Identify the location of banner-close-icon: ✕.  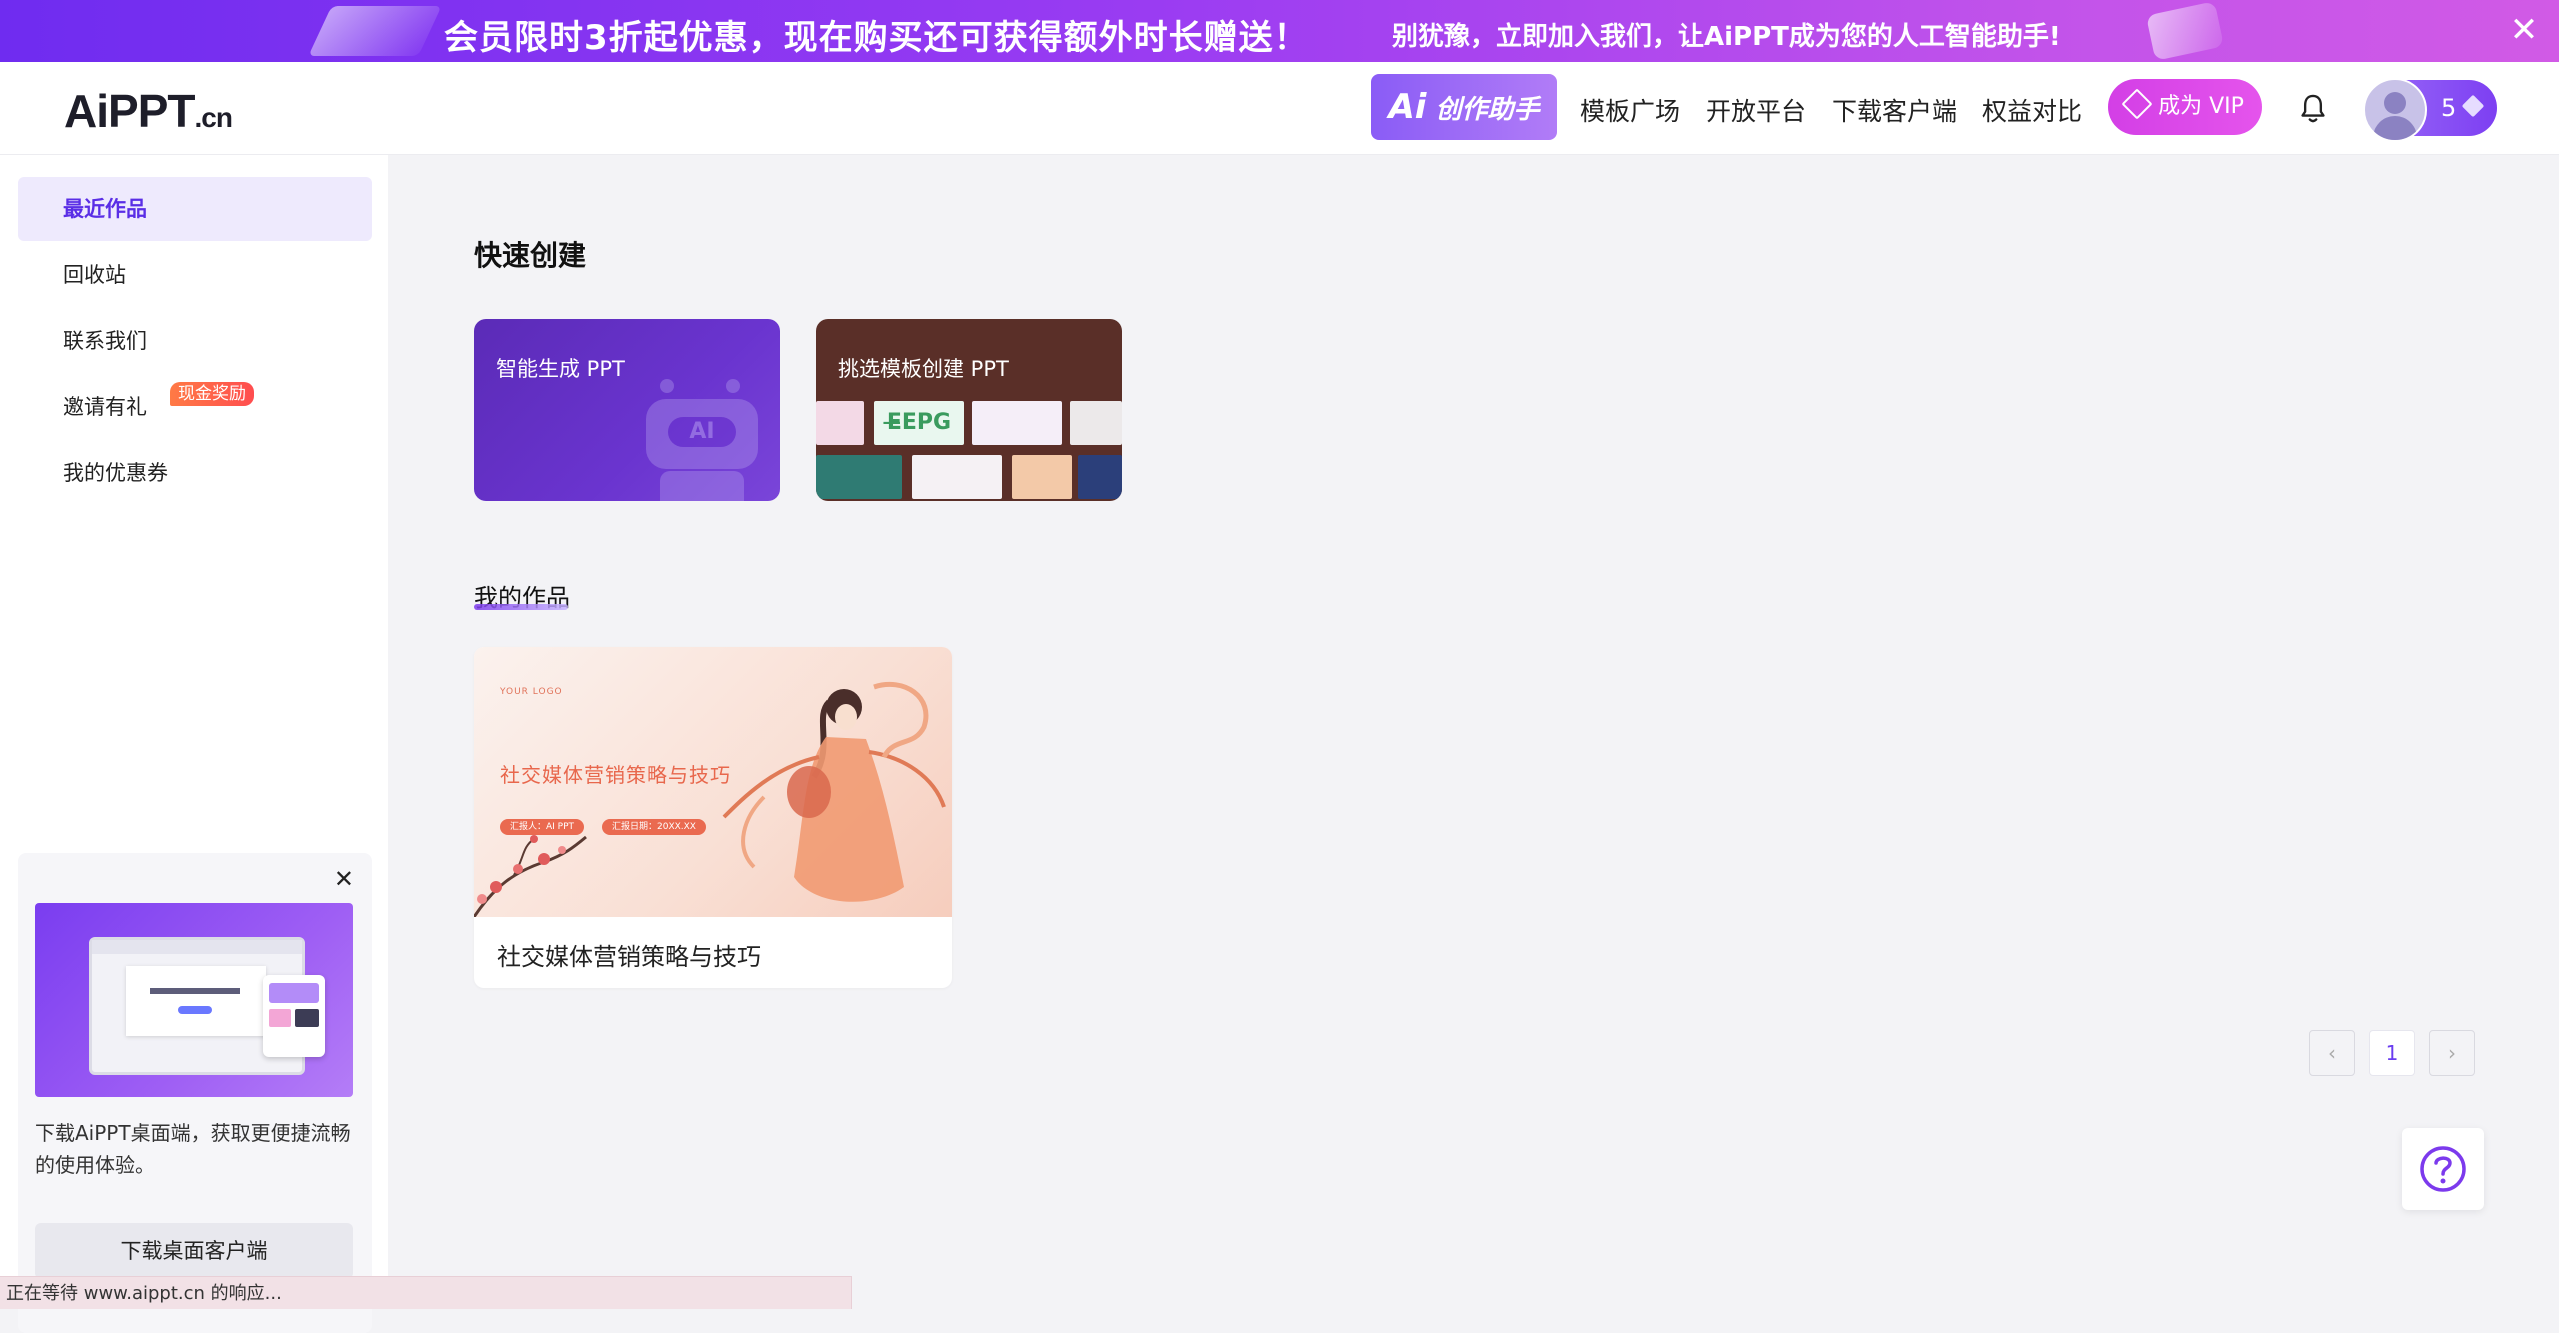
(2524, 30).